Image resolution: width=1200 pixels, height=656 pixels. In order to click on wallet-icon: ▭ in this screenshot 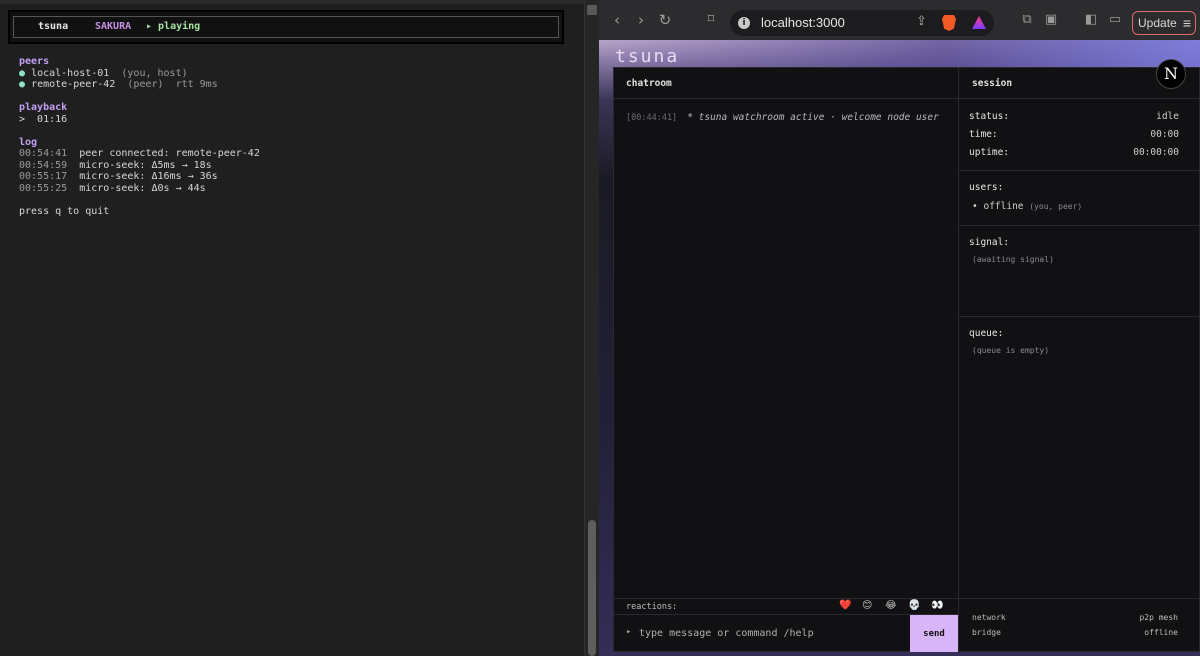, I will do `click(1115, 20)`.